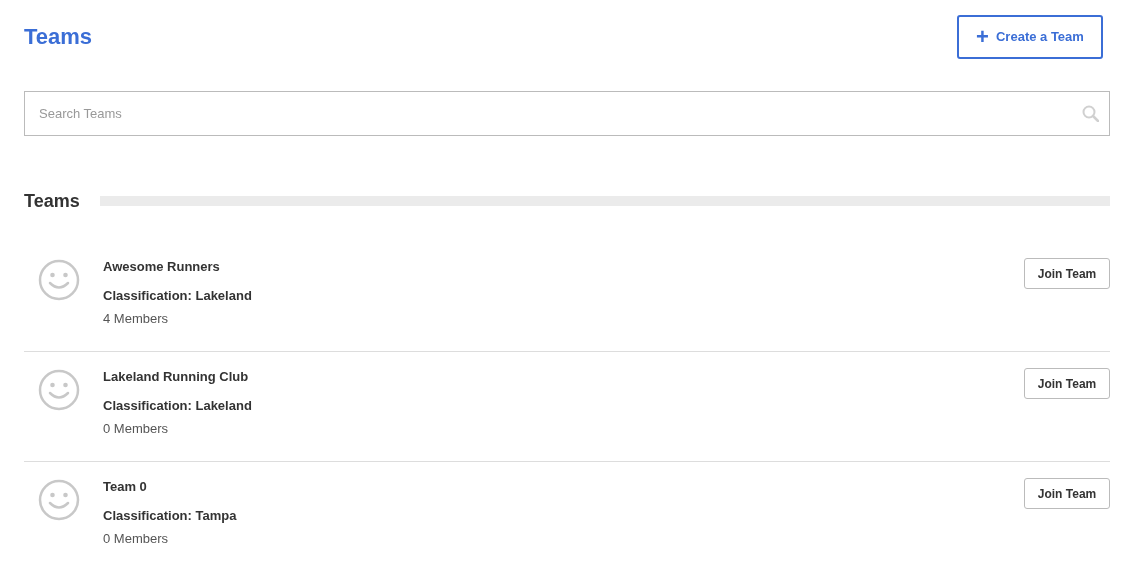  What do you see at coordinates (1090, 113) in the screenshot?
I see `search-icon` at bounding box center [1090, 113].